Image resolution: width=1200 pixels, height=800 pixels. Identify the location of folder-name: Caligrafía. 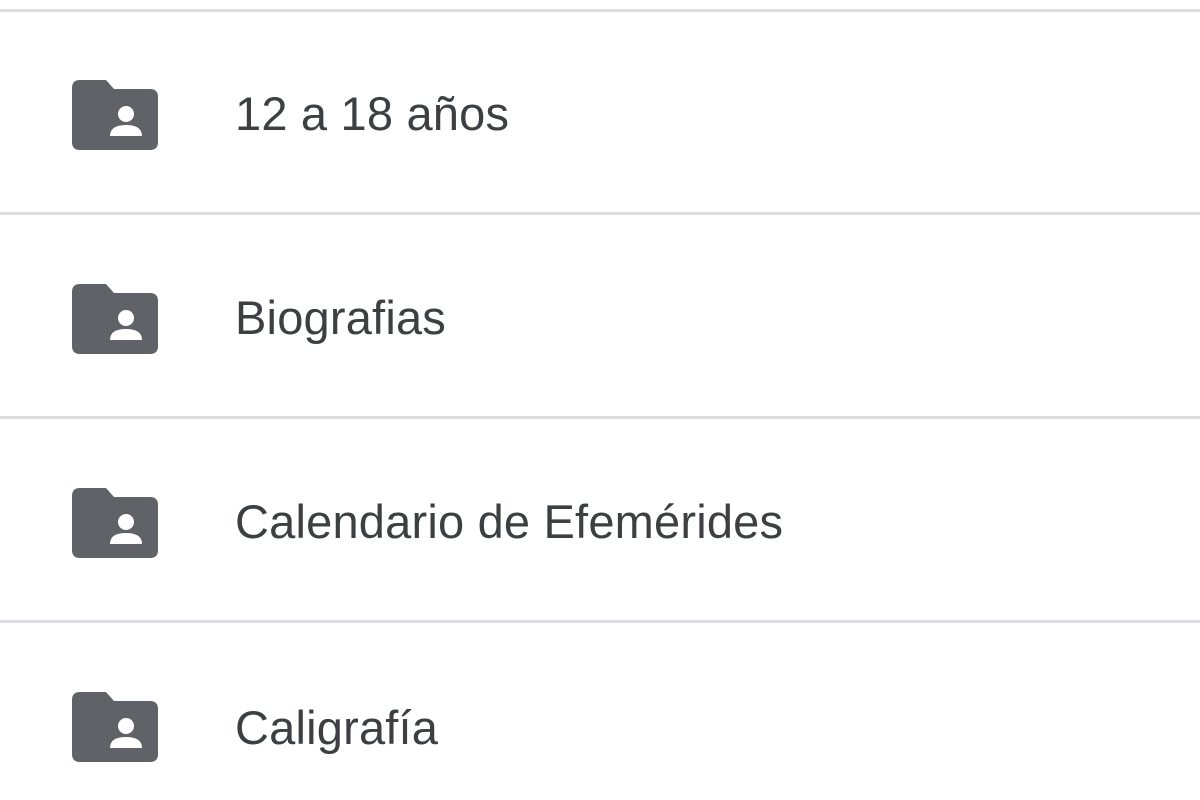
(337, 727).